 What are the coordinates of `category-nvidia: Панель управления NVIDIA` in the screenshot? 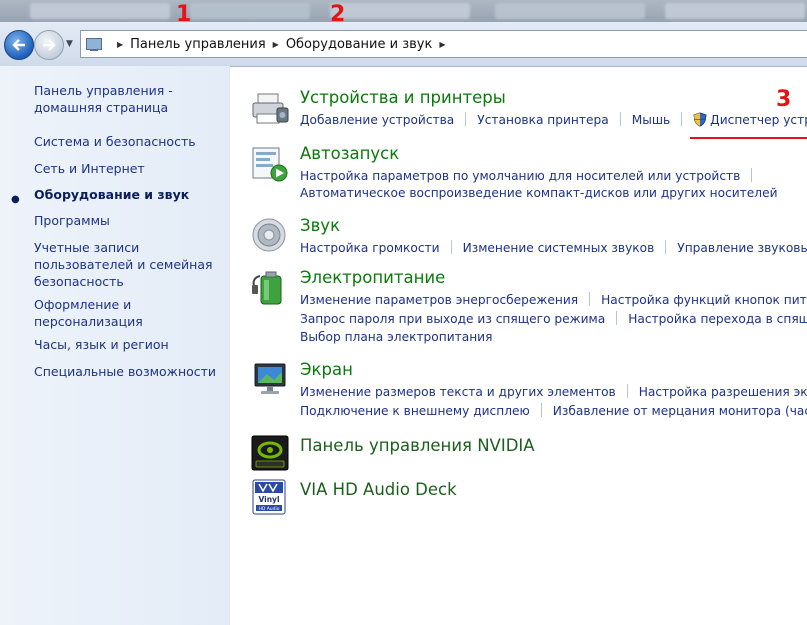 It's located at (528, 454).